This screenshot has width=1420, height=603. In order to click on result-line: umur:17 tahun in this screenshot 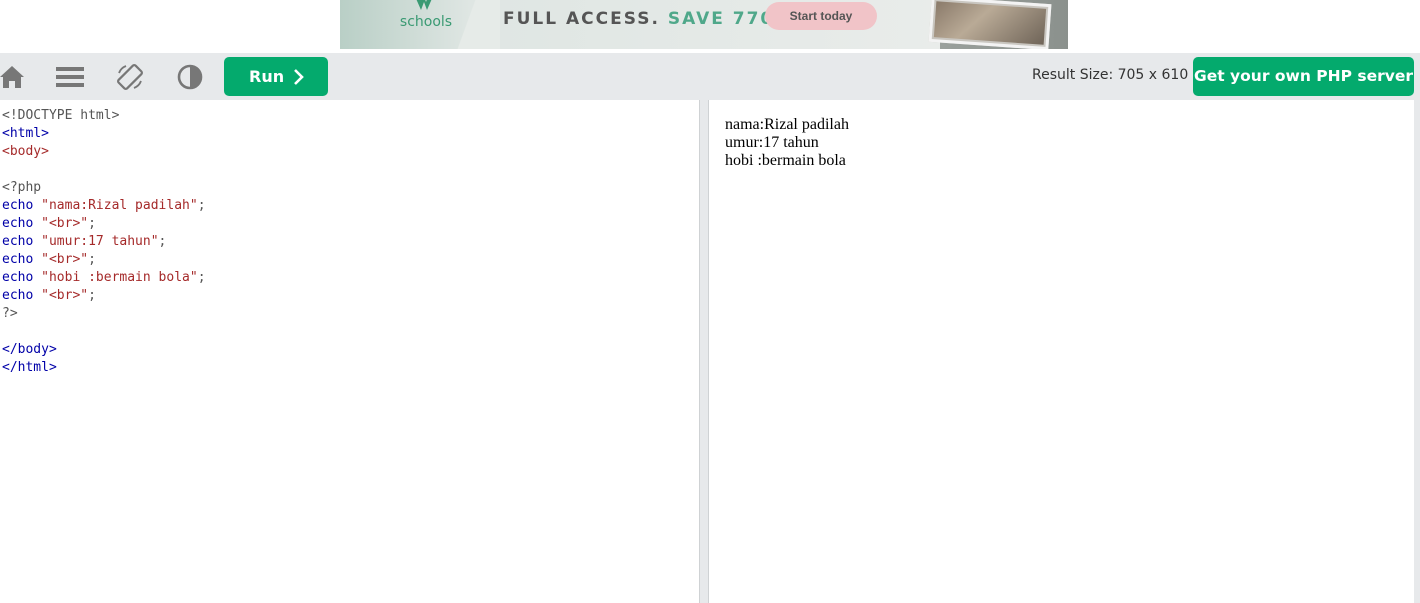, I will do `click(772, 142)`.